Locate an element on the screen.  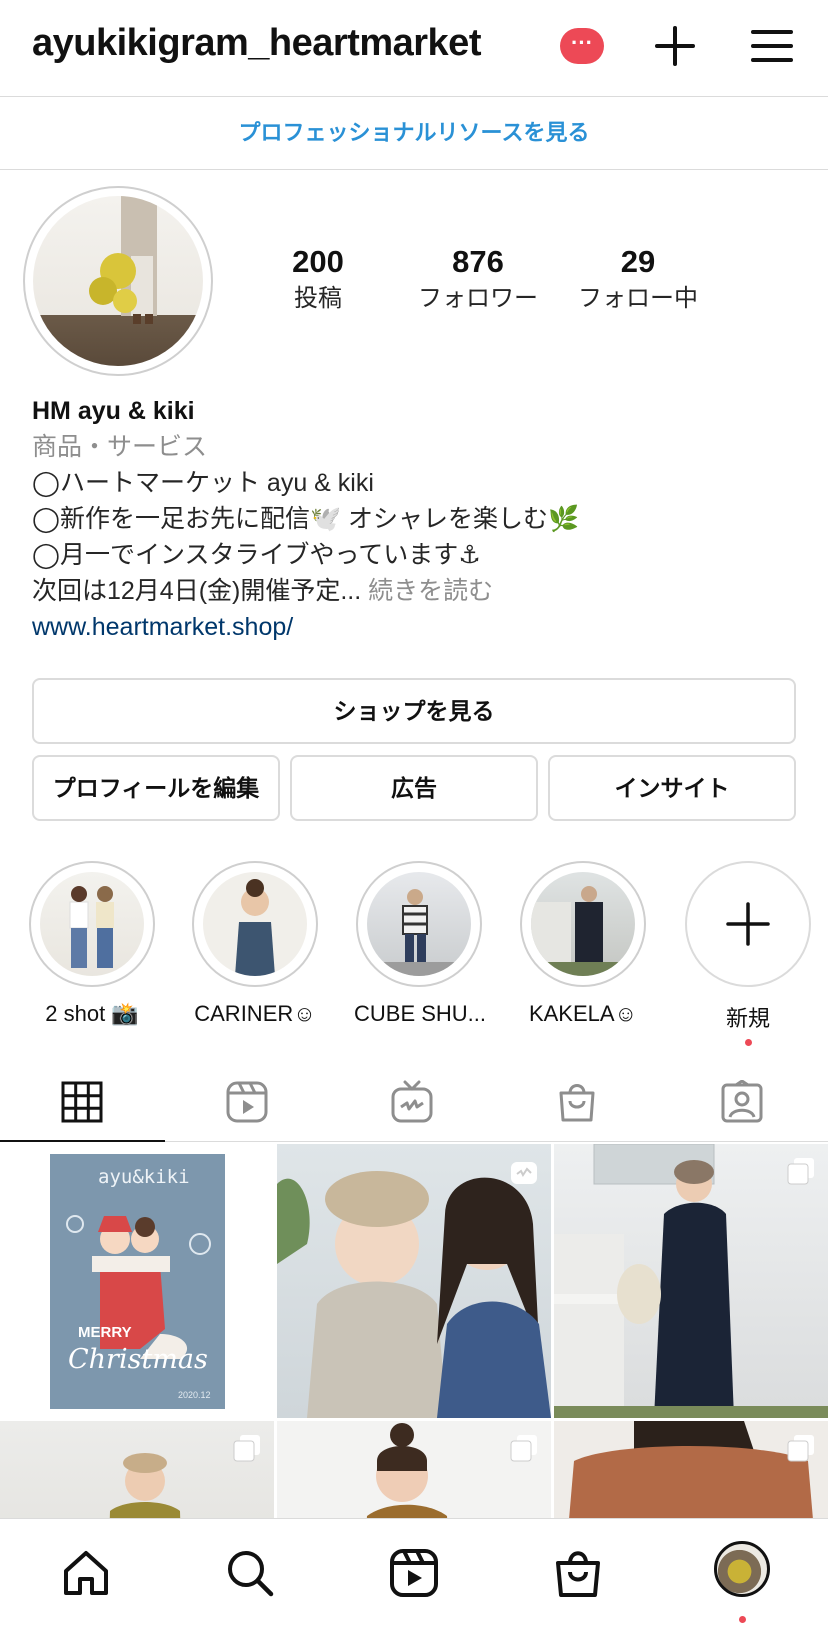
shop-nav-icon is located at coordinates (578, 1573).